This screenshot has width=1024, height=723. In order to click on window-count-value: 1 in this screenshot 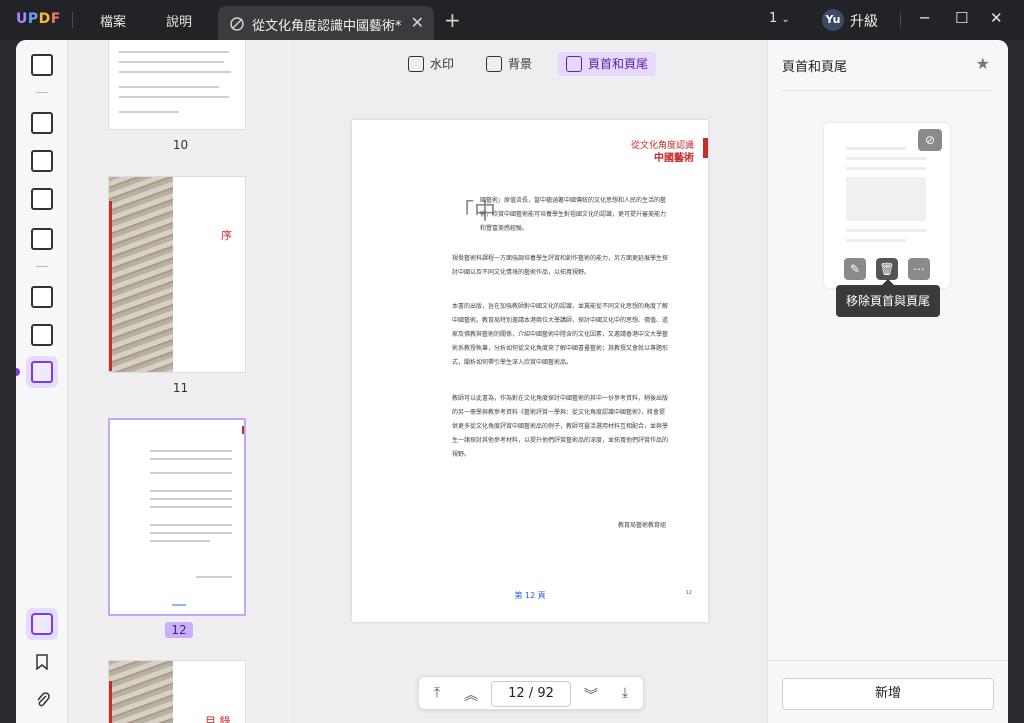, I will do `click(773, 18)`.